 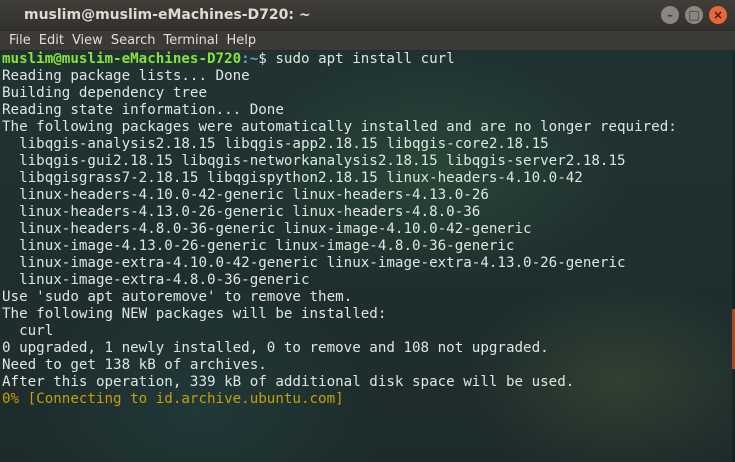 What do you see at coordinates (28, 331) in the screenshot?
I see `output-line: curl` at bounding box center [28, 331].